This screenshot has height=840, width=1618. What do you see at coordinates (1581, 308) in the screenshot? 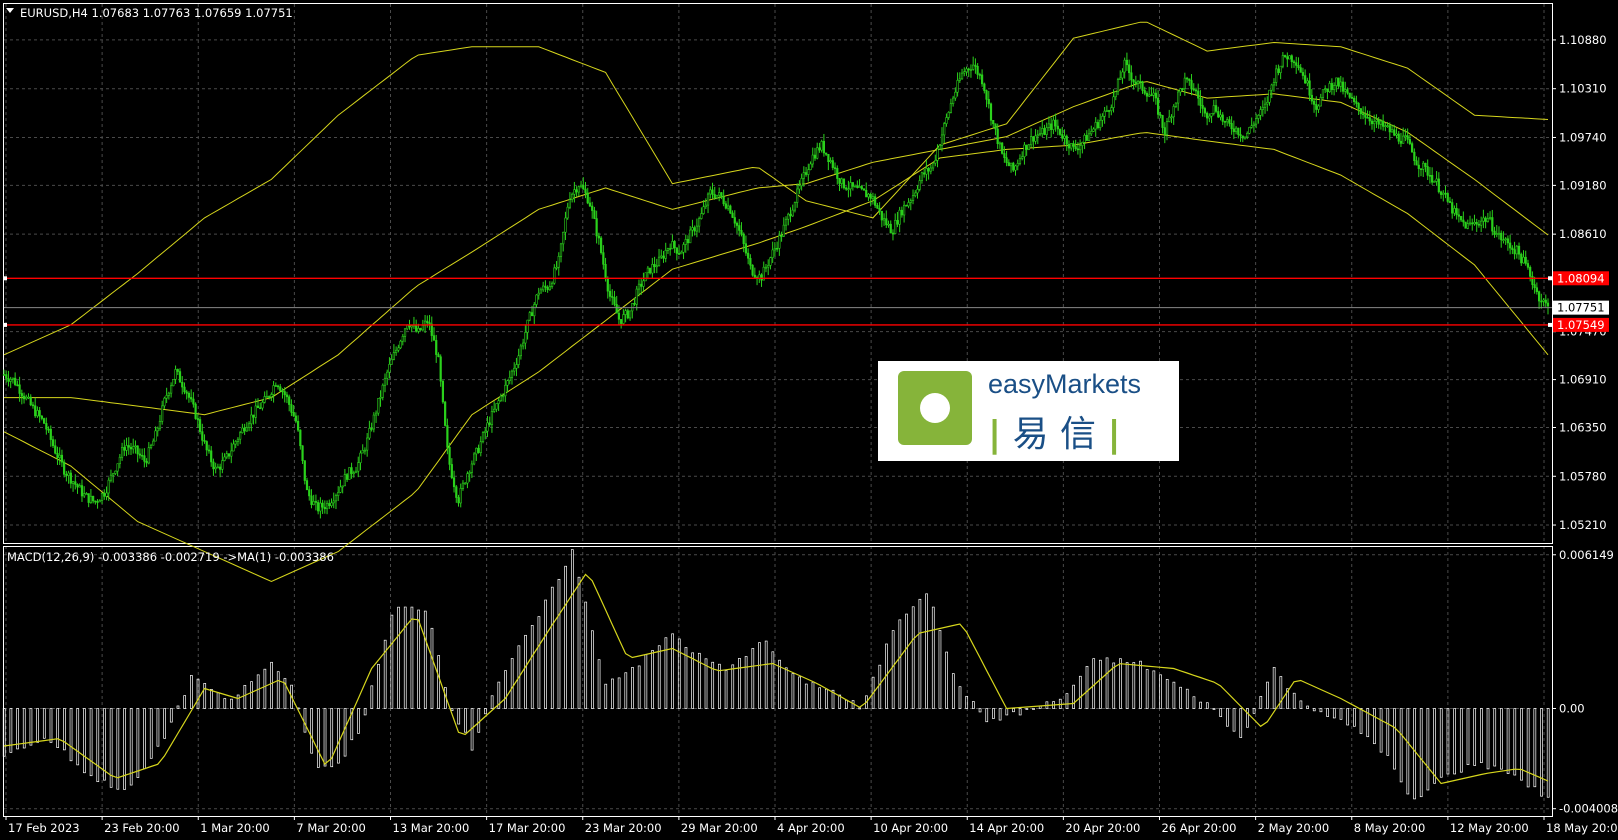
I see `price-tag-label: 1.07751` at bounding box center [1581, 308].